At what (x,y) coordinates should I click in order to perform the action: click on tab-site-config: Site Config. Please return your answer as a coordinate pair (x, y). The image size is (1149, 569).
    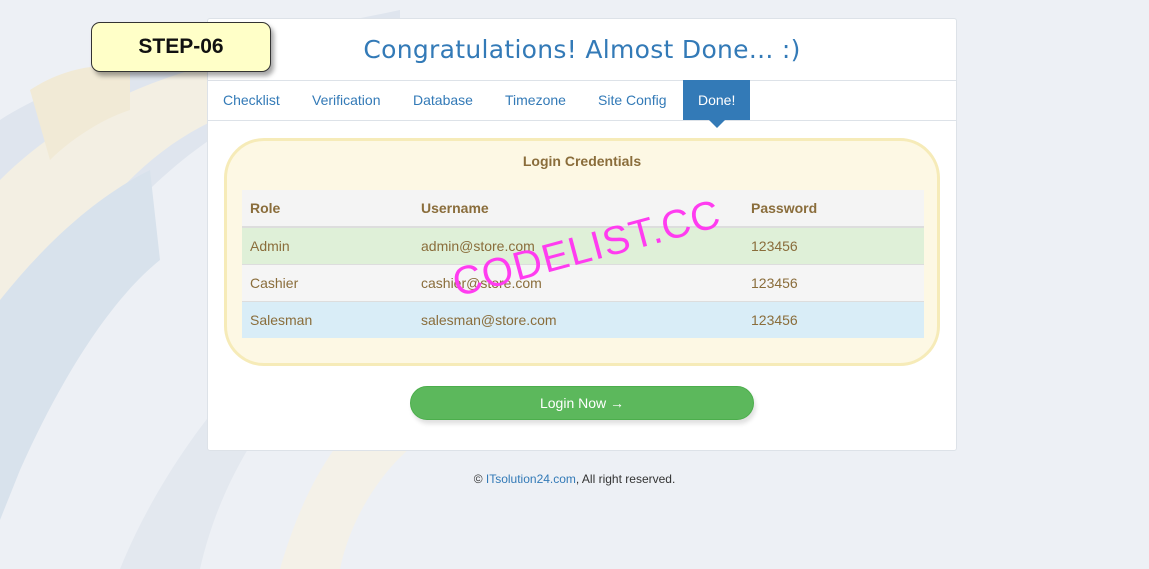
    Looking at the image, I should click on (632, 100).